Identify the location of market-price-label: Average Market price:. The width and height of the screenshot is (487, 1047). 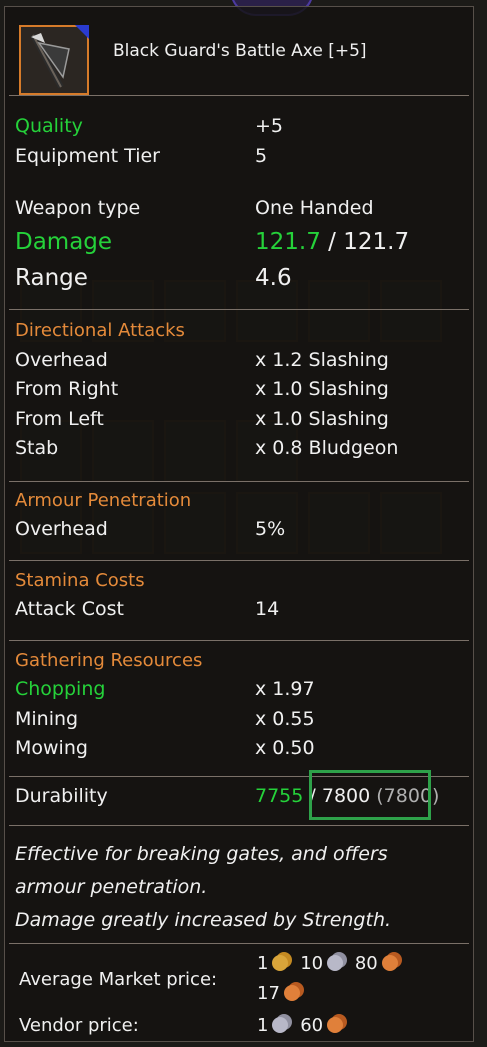
(118, 979).